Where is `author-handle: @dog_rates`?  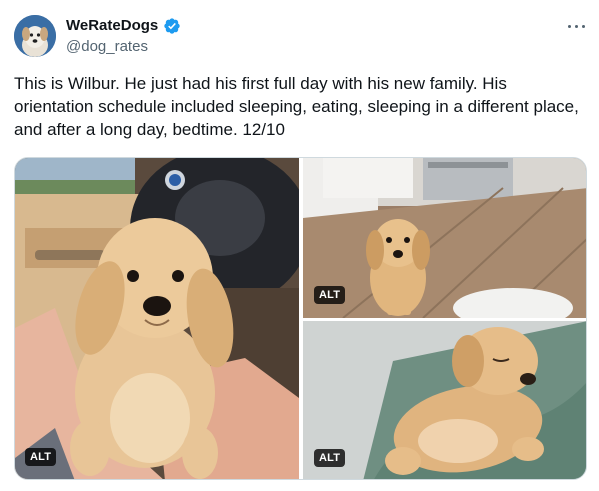
author-handle: @dog_rates is located at coordinates (107, 47).